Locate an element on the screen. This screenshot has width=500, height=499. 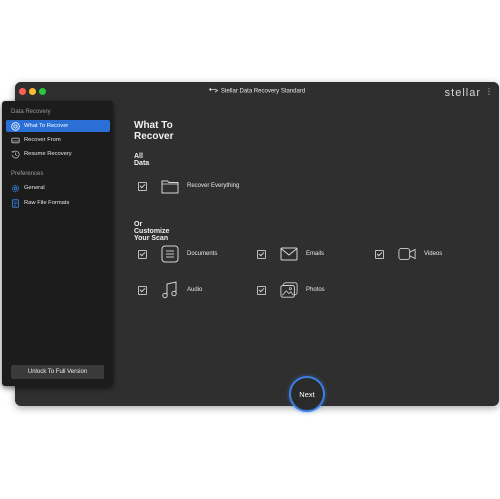
documents-label: Documents is located at coordinates (202, 254).